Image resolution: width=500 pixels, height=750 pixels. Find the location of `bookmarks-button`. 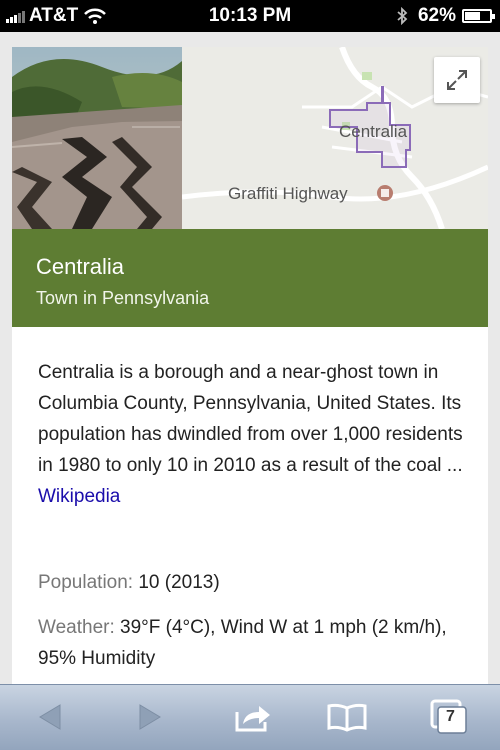

bookmarks-button is located at coordinates (347, 717).